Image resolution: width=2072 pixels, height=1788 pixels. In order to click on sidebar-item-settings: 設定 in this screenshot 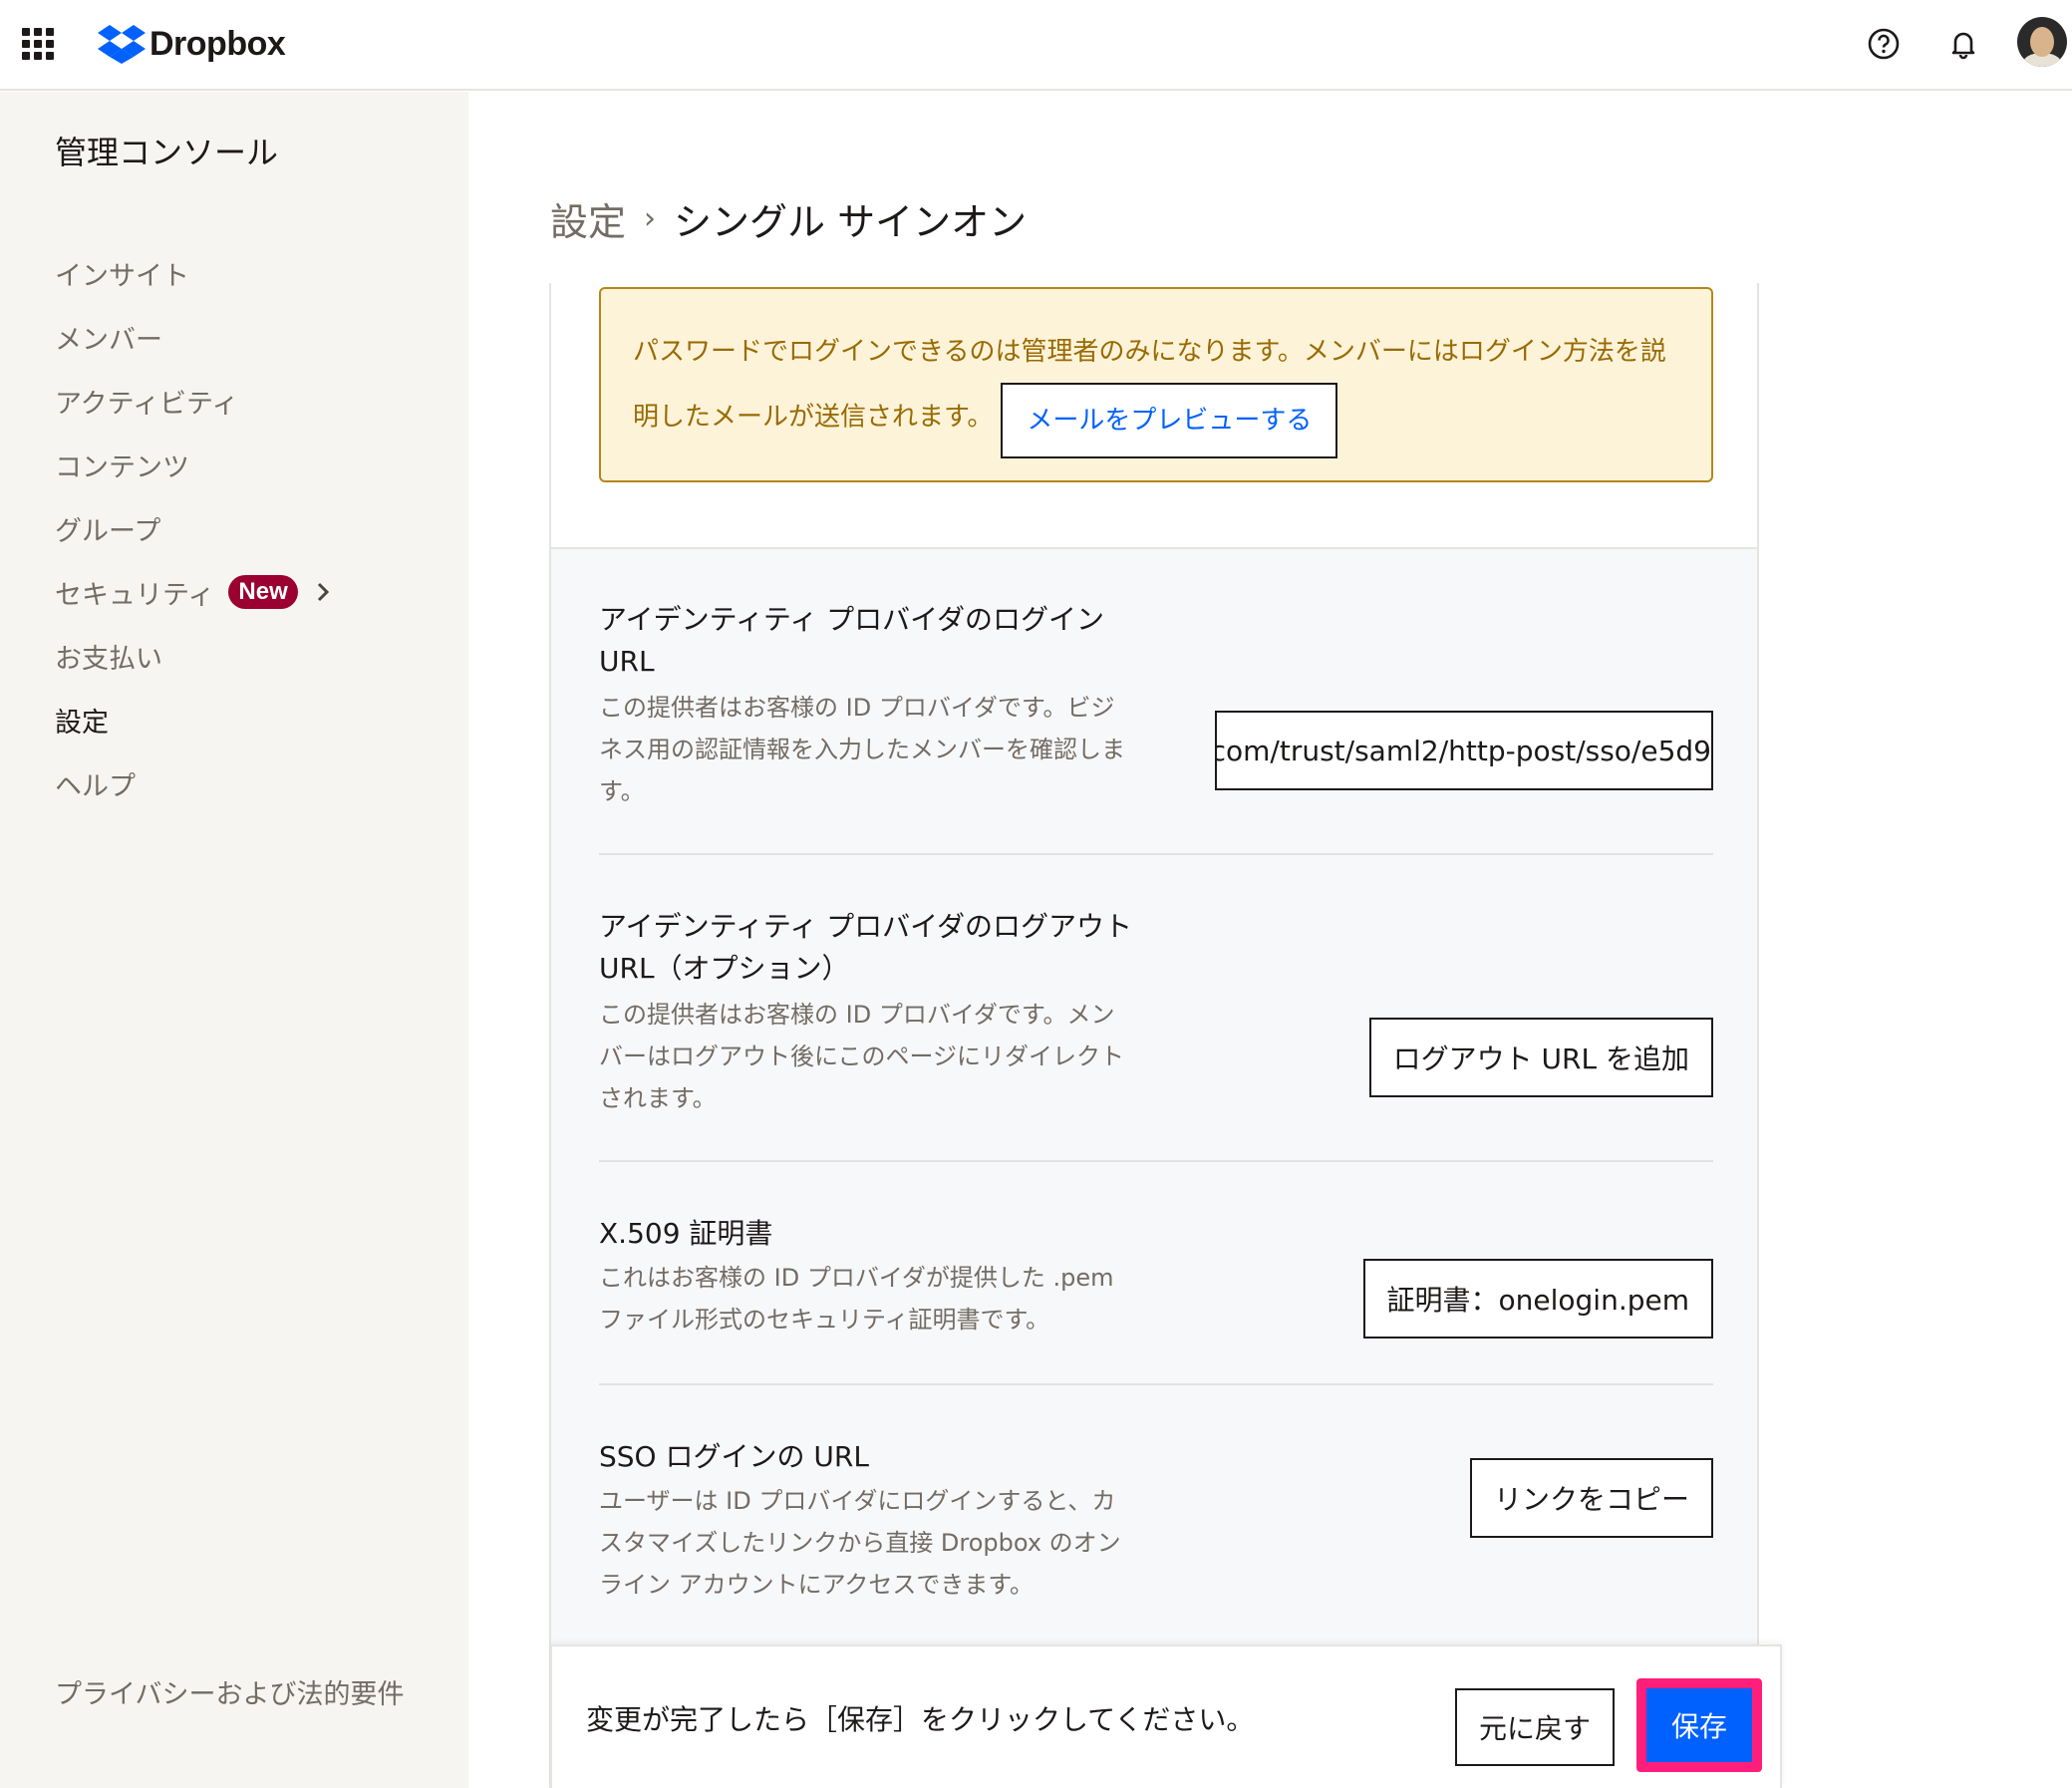, I will do `click(192, 719)`.